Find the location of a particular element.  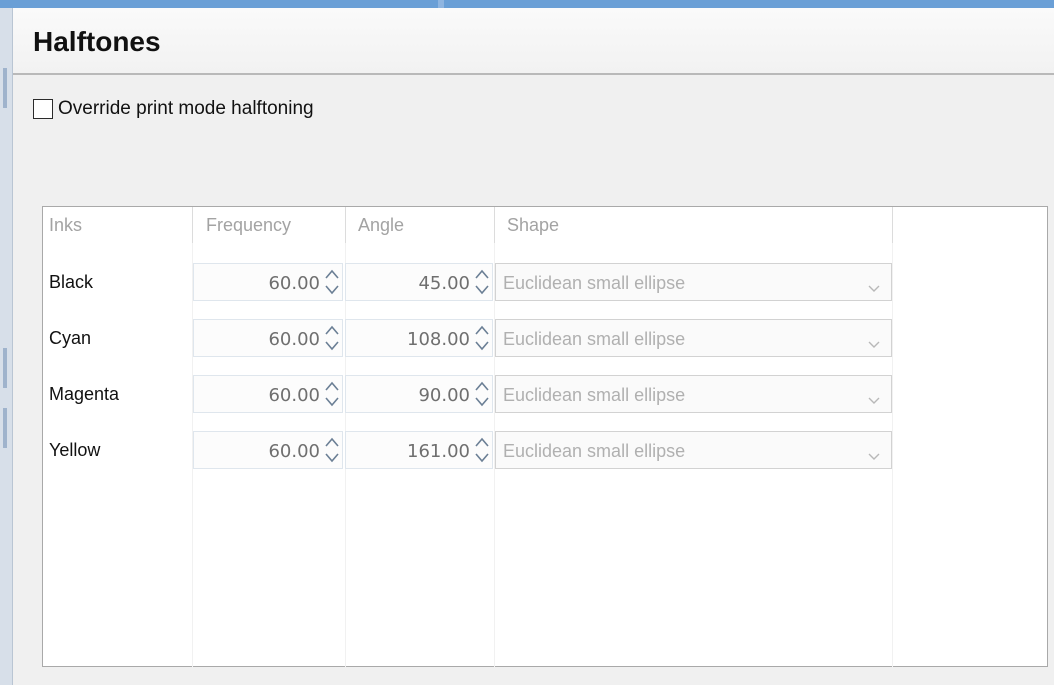

column-header-frequency: Frequency is located at coordinates (273, 225).